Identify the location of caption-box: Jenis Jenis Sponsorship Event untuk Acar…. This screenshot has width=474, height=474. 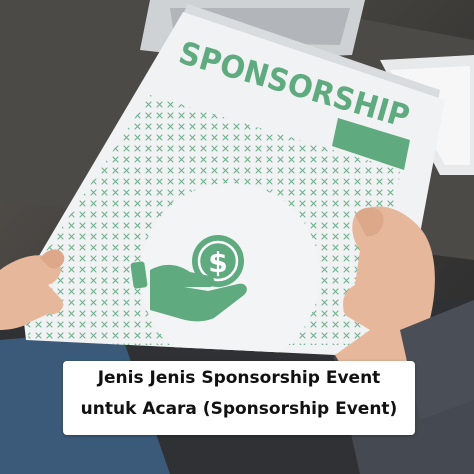
(239, 398).